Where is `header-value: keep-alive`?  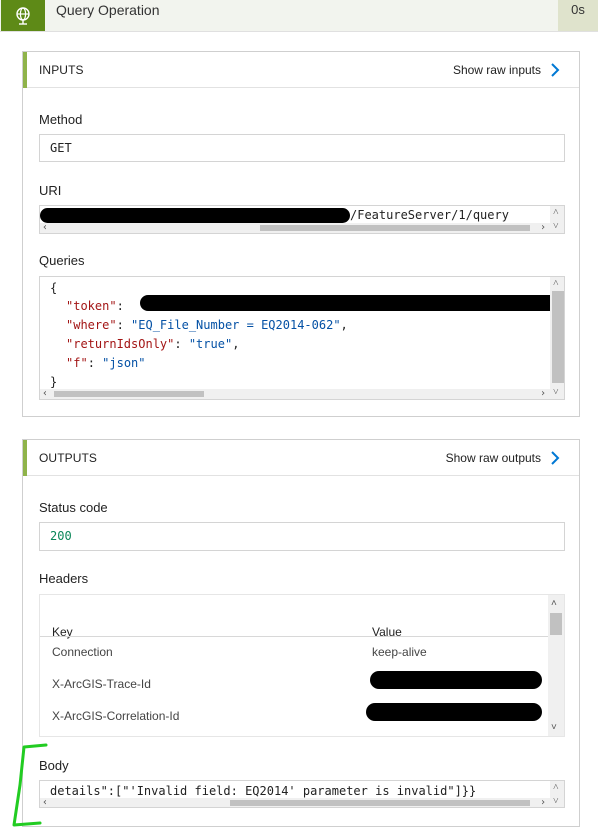
header-value: keep-alive is located at coordinates (399, 652).